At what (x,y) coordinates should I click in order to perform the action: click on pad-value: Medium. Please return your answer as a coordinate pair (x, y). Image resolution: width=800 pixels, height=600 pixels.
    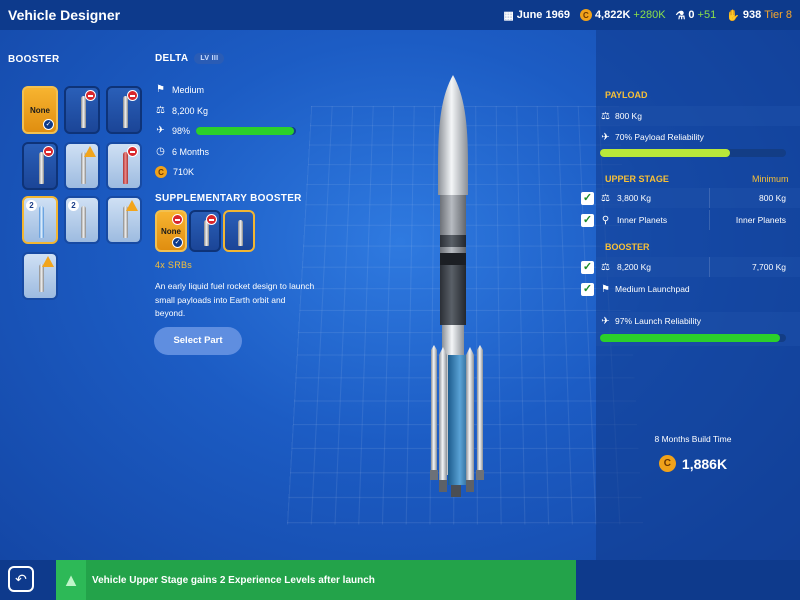
    Looking at the image, I should click on (188, 89).